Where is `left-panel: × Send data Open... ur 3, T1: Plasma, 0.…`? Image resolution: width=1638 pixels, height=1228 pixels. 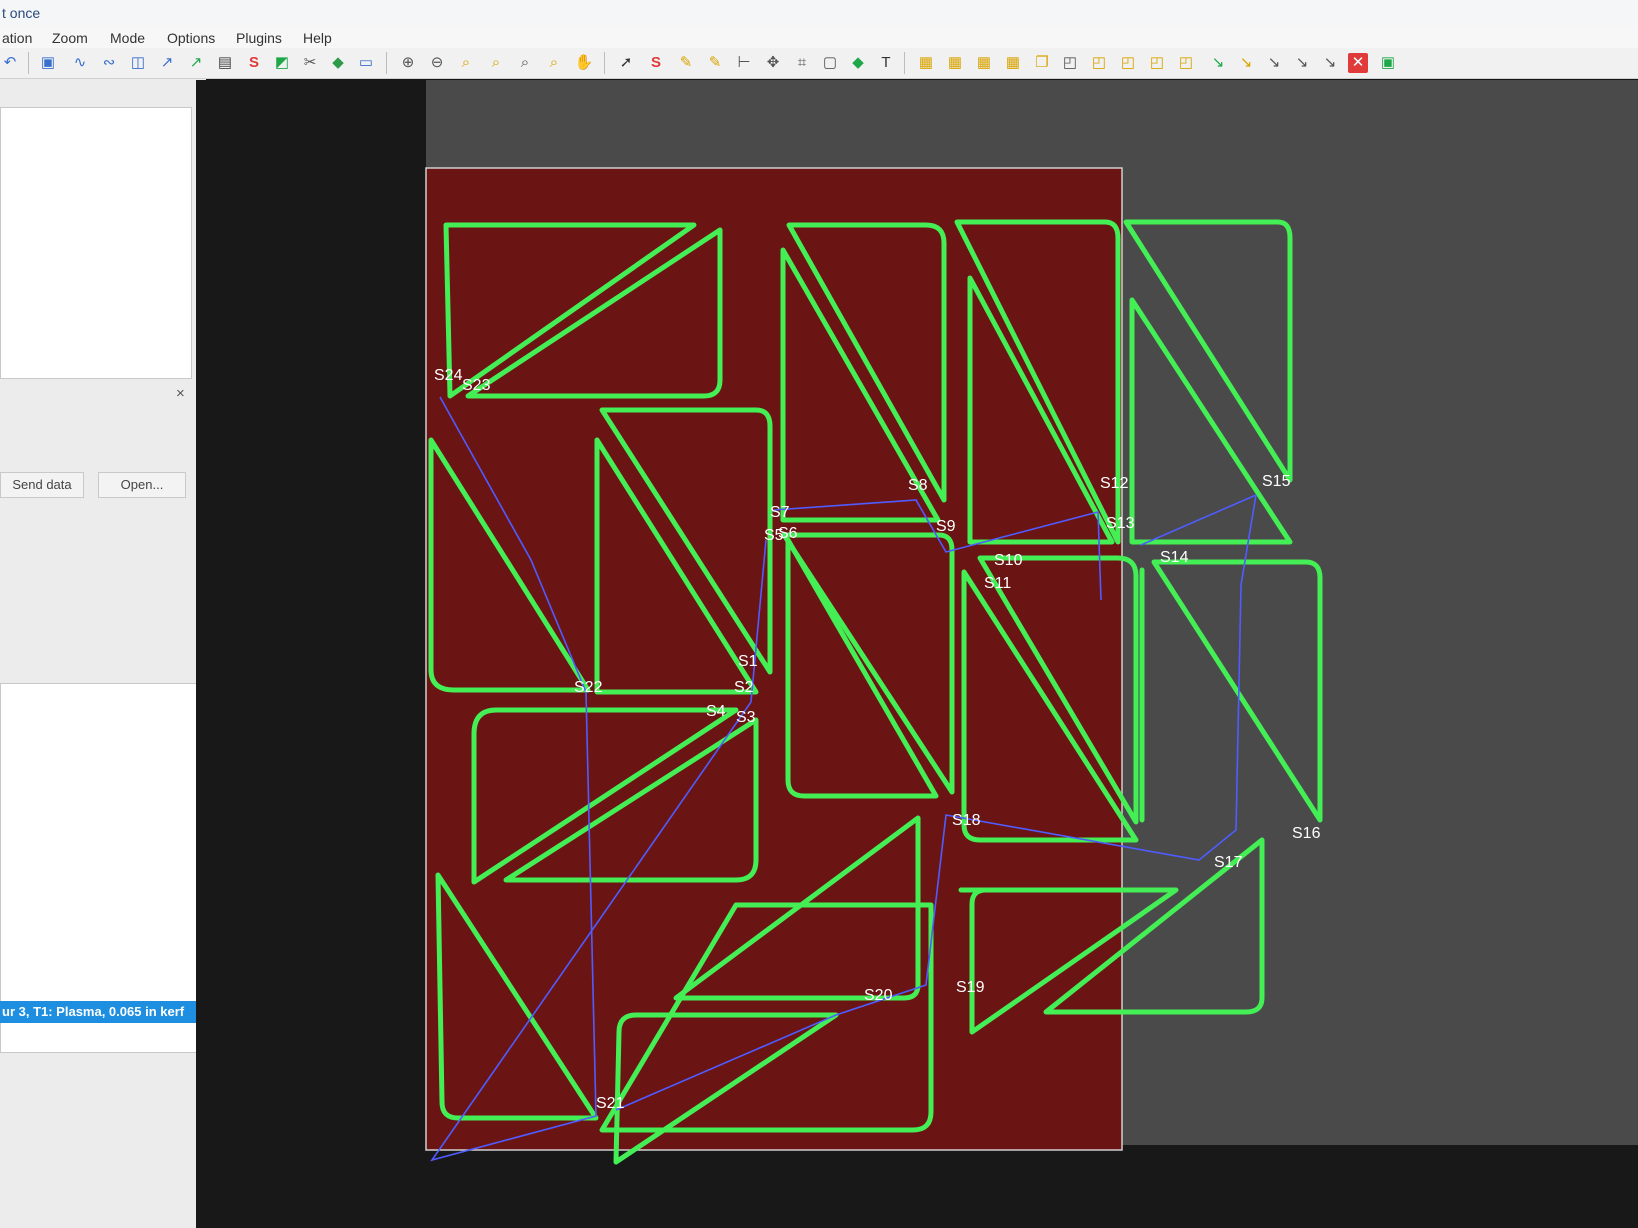 left-panel: × Send data Open... ur 3, T1: Plasma, 0.… is located at coordinates (103, 653).